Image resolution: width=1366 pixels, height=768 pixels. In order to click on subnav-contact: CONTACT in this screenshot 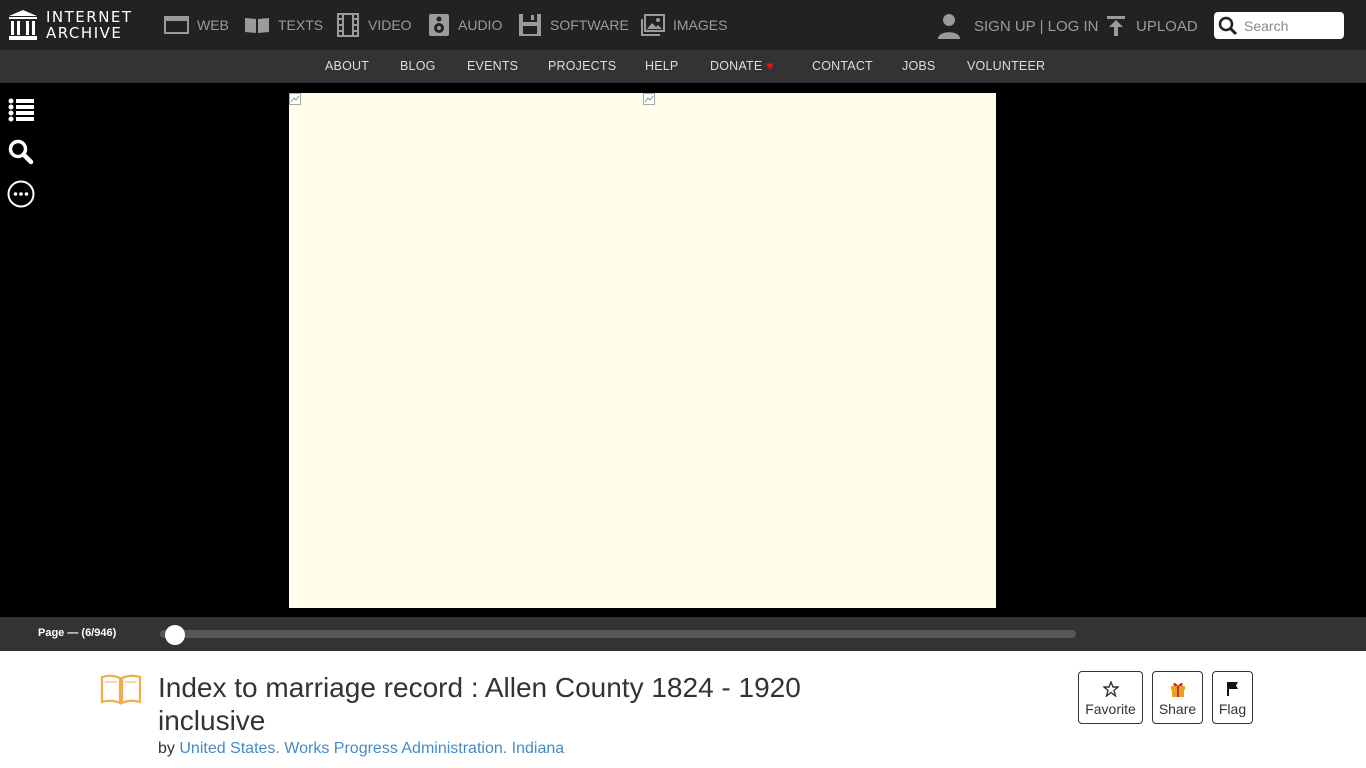, I will do `click(842, 66)`.